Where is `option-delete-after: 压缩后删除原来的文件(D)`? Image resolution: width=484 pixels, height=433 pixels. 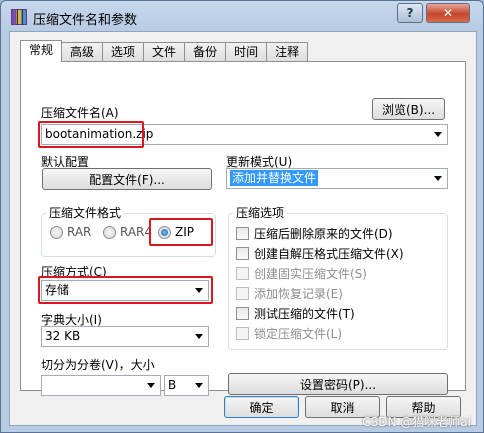
option-delete-after: 压缩后删除原来的文件(D) is located at coordinates (314, 233).